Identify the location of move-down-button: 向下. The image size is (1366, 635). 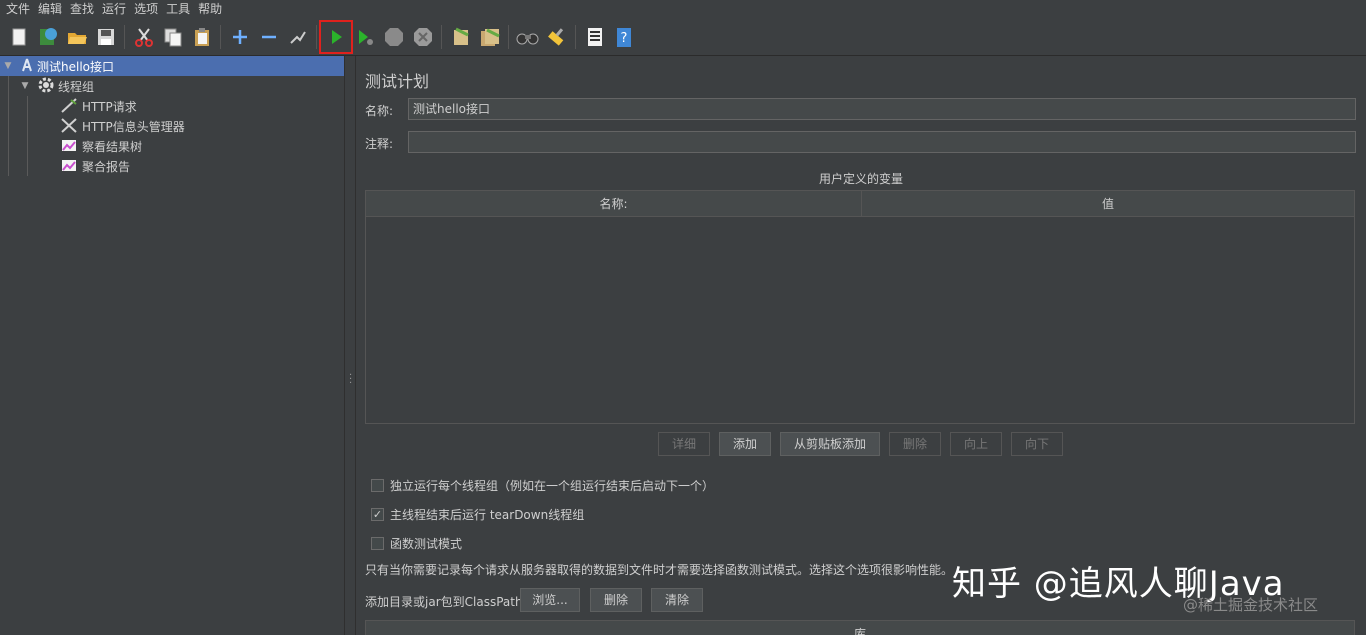
(1037, 444).